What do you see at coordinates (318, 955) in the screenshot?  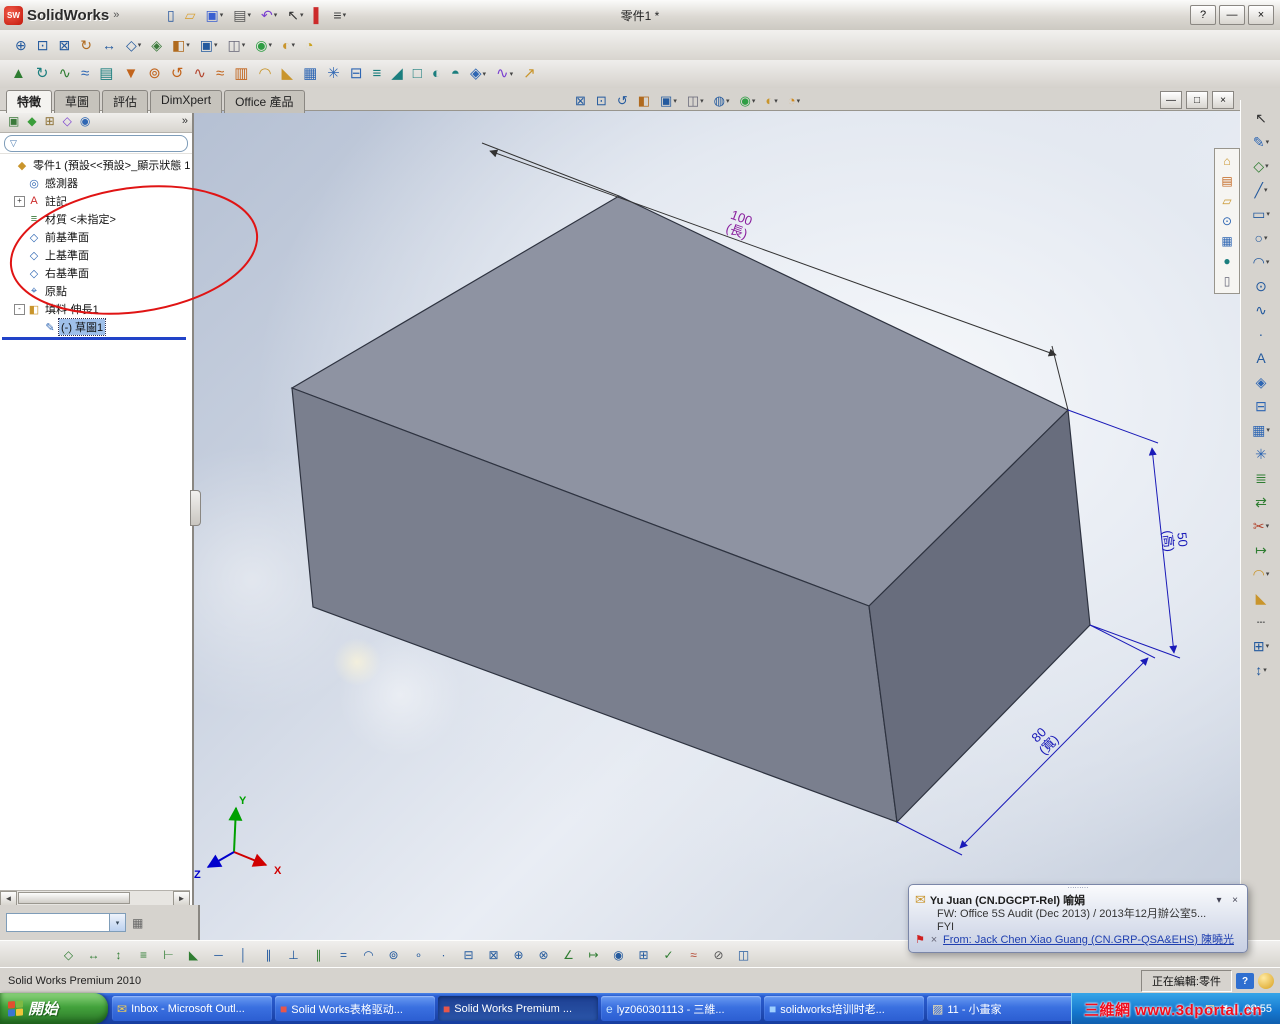 I see `parallel-relation-icon: ∥` at bounding box center [318, 955].